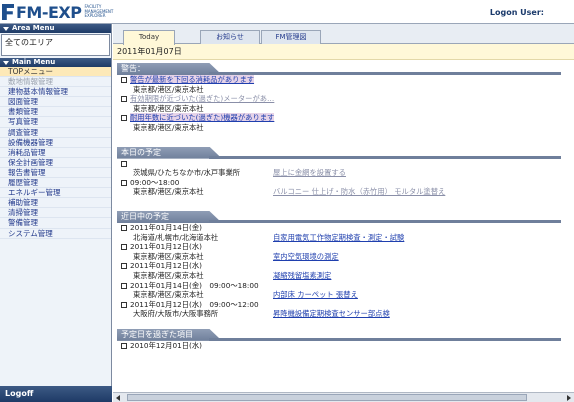  I want to click on schedule-row: 北海道/札幌市/北海道本社 自家用電気工作物定期検査・測定・試験, so click(347, 238).